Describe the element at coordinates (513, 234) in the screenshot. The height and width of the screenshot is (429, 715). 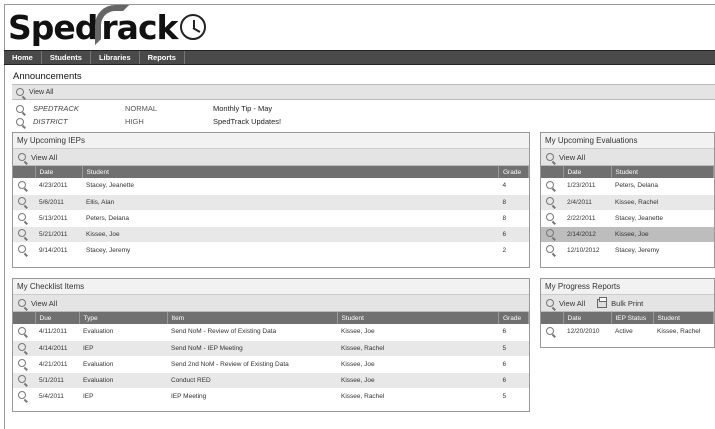
I see `iep-grade: 6` at that location.